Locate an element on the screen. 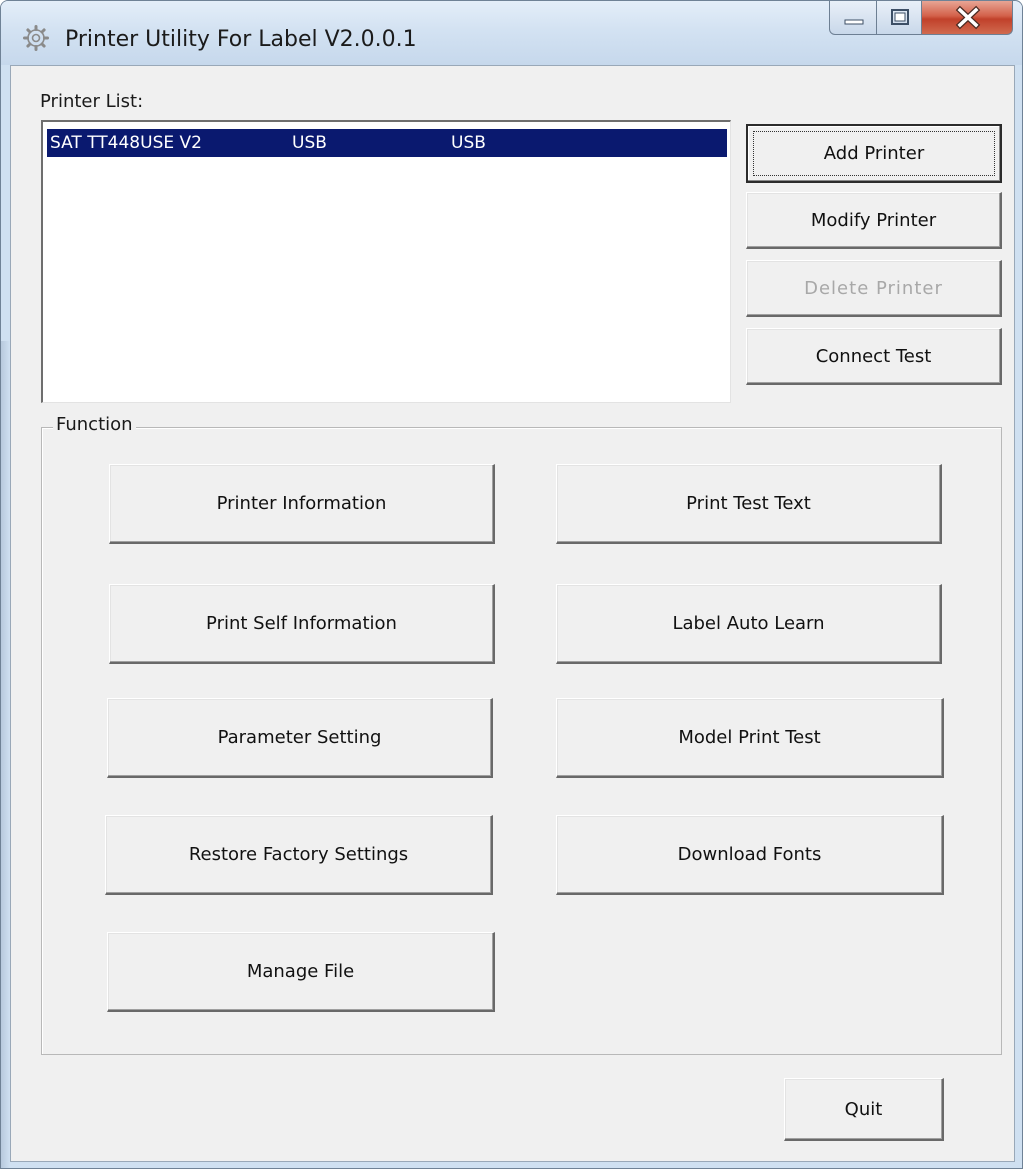 The width and height of the screenshot is (1023, 1169). download-fonts-button: Download Fonts is located at coordinates (750, 855).